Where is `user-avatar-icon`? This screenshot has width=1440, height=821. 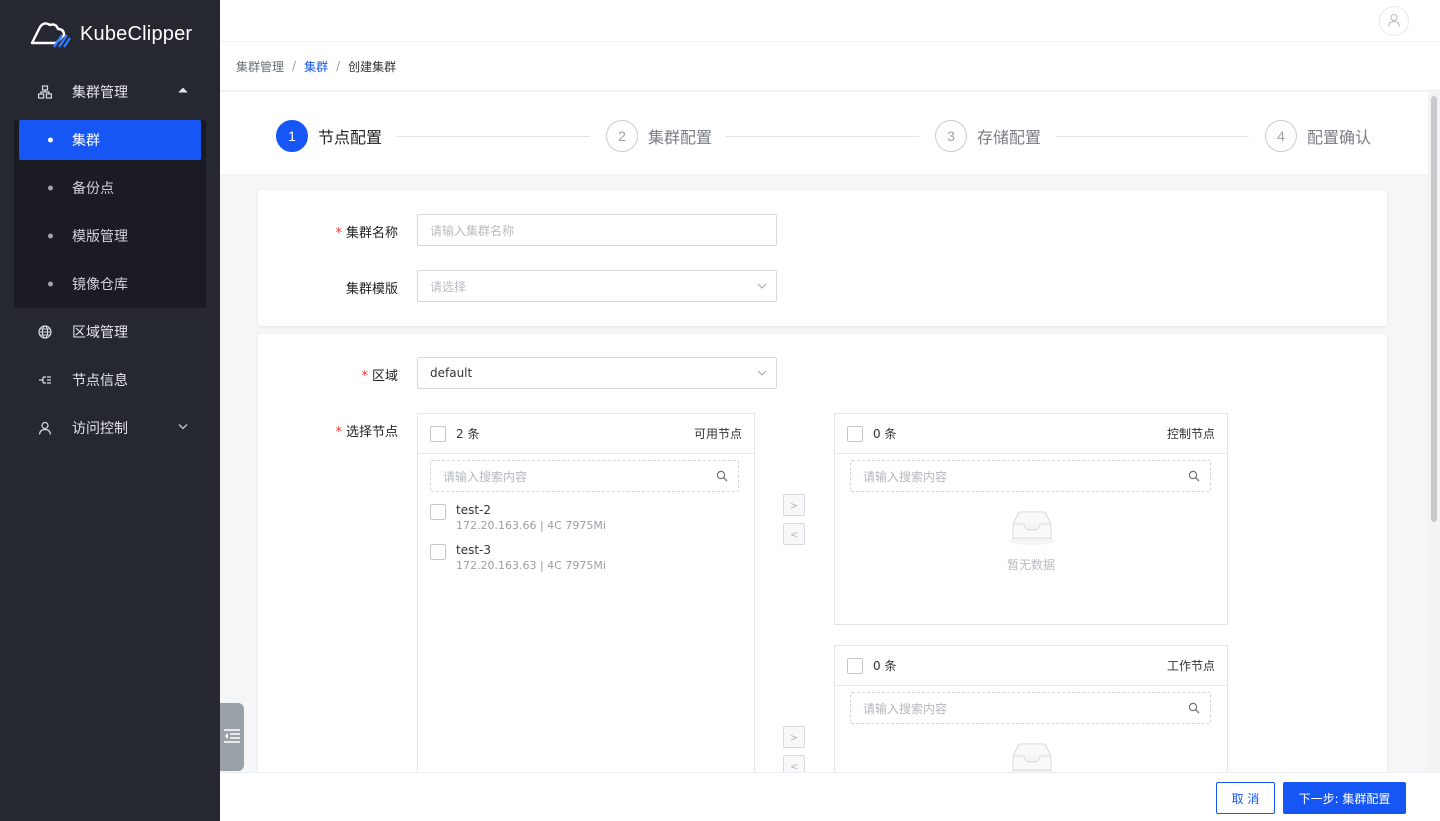 user-avatar-icon is located at coordinates (1394, 21).